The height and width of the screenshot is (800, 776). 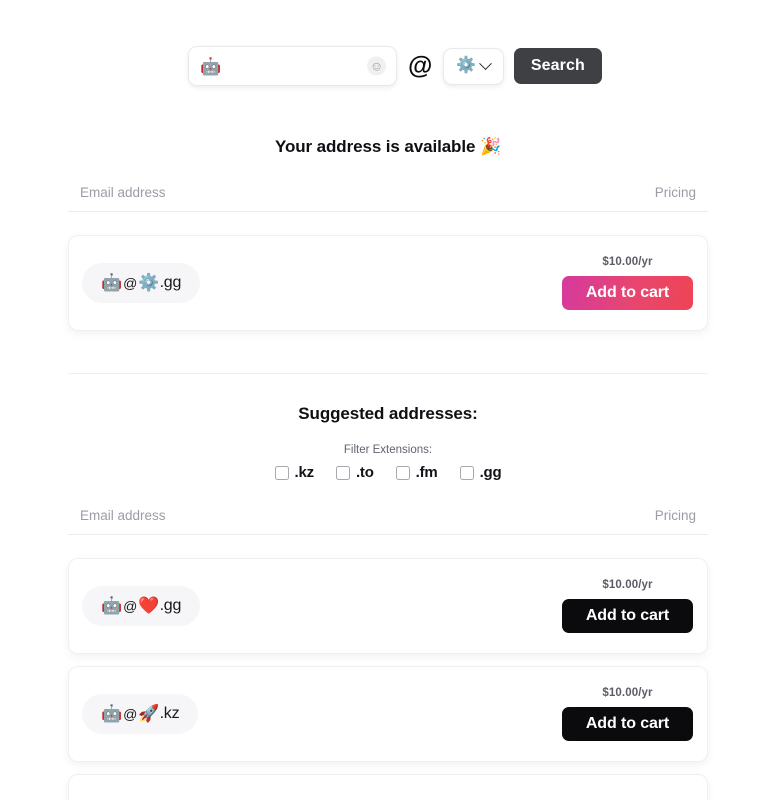 I want to click on checkbox-kz, so click(x=281, y=472).